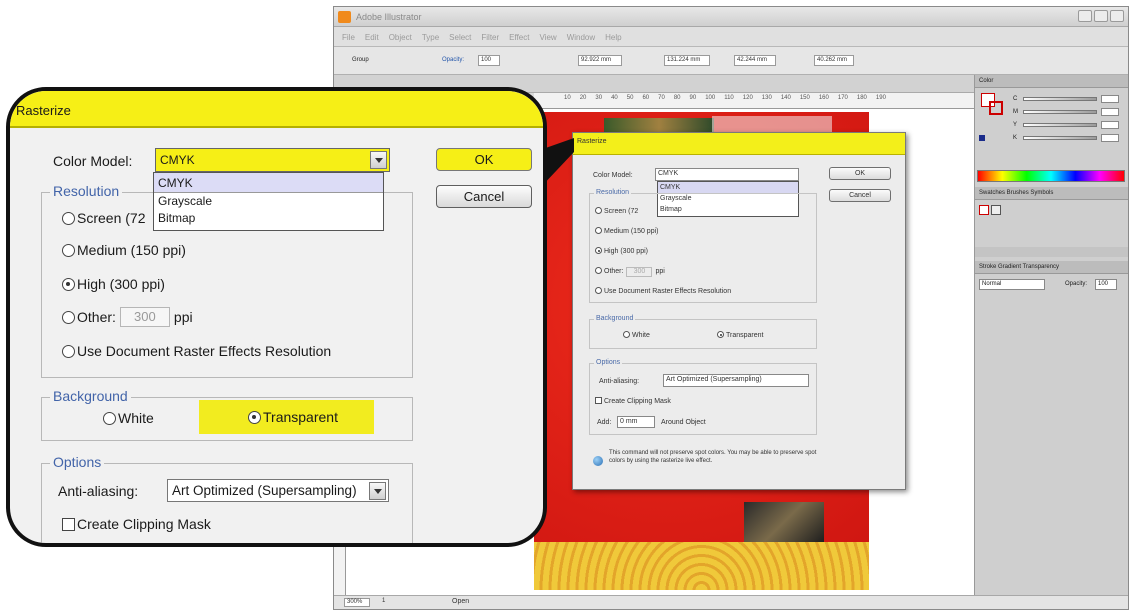  Describe the element at coordinates (389, 17) in the screenshot. I see `app-title: Adobe Illustrator` at that location.